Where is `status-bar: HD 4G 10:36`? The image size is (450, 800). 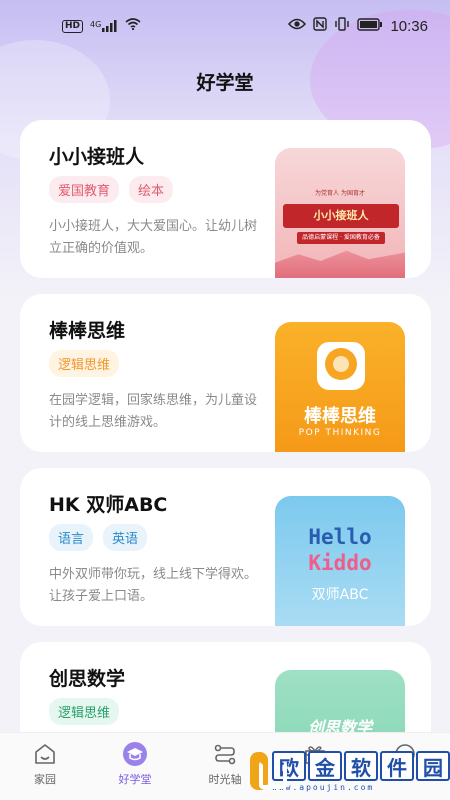
status-bar: HD 4G 10:36 is located at coordinates (225, 26).